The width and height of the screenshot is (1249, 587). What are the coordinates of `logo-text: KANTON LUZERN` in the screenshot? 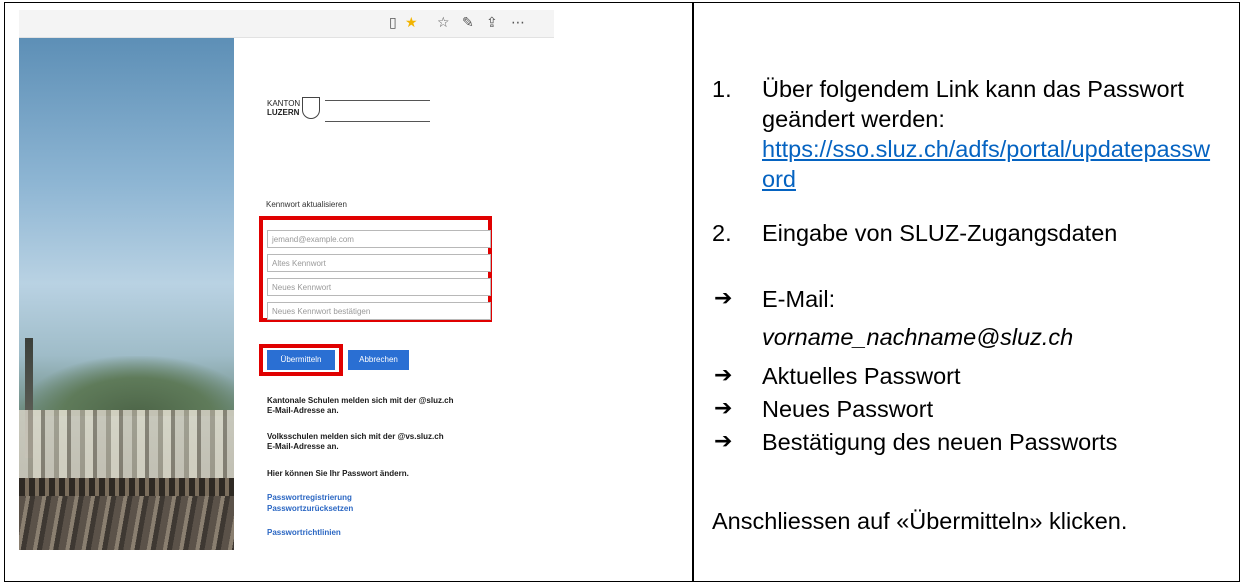 It's located at (283, 108).